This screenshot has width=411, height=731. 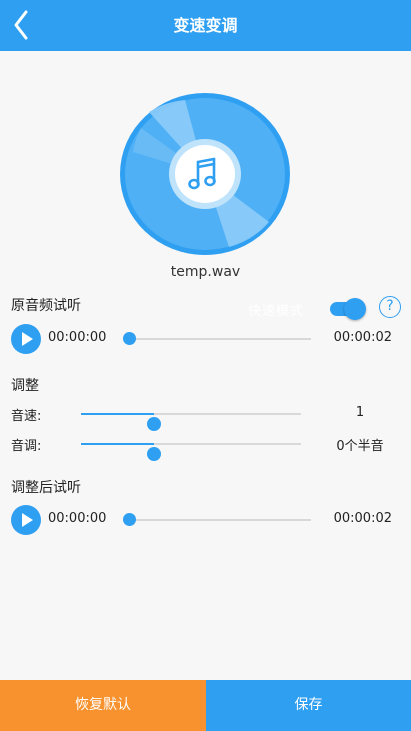 What do you see at coordinates (362, 337) in the screenshot?
I see `original-total-time: 00:00:02` at bounding box center [362, 337].